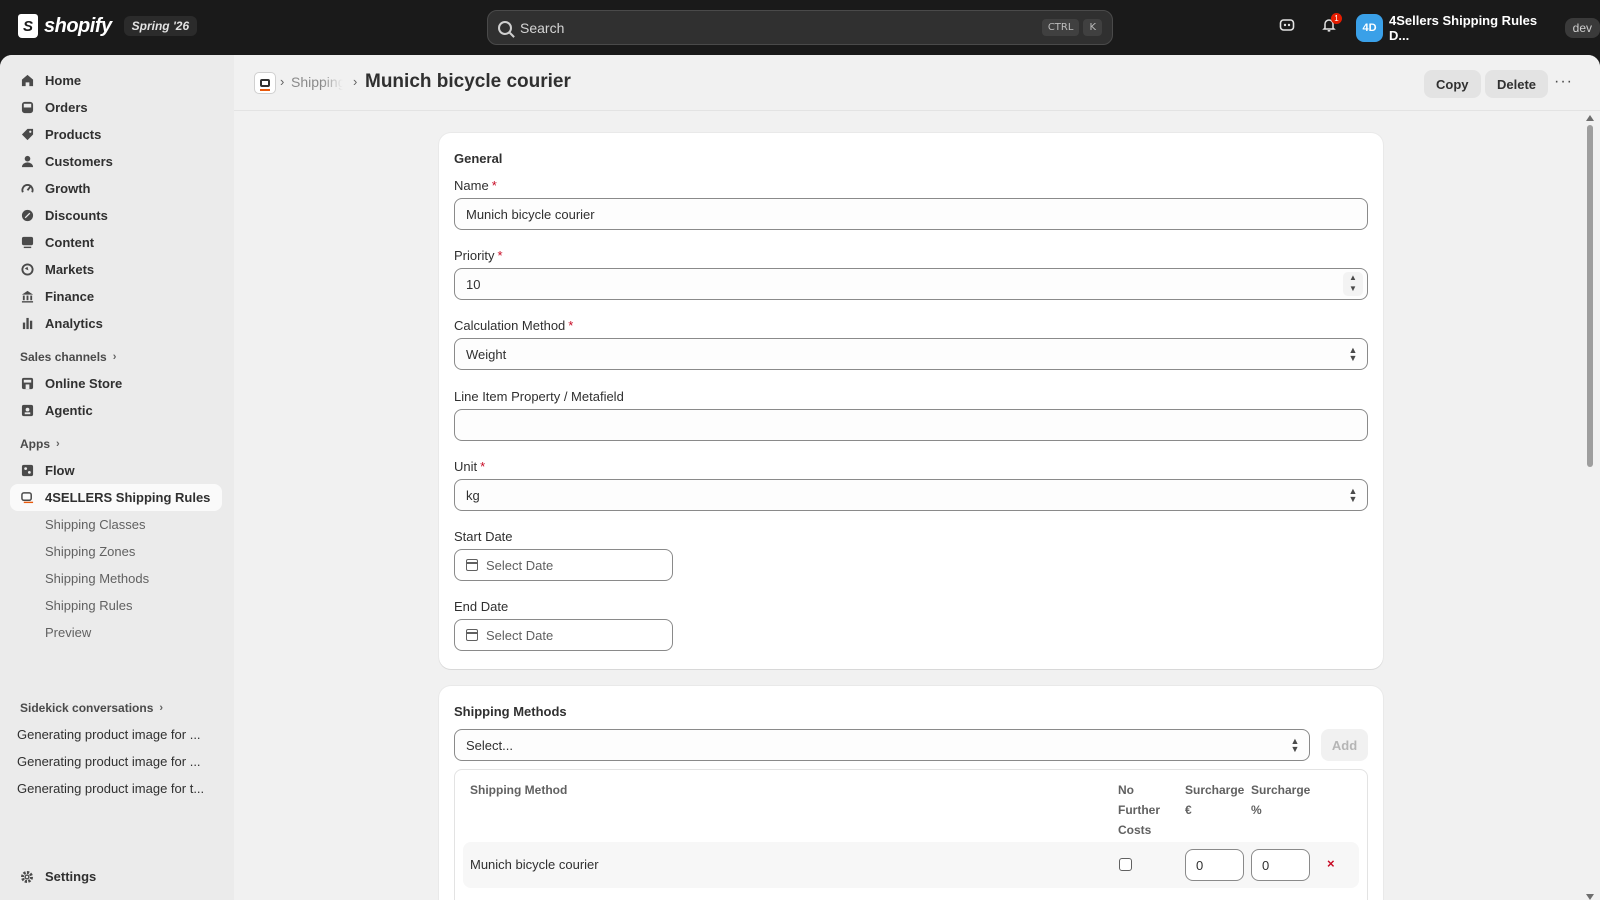 Image resolution: width=1600 pixels, height=900 pixels. Describe the element at coordinates (117, 356) in the screenshot. I see `sales-channels-heading: Sales channels ›` at that location.